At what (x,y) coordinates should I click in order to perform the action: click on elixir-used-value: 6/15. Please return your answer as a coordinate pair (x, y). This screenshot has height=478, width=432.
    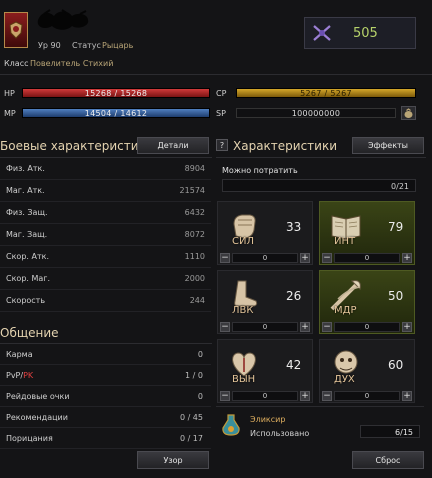
    Looking at the image, I should click on (404, 432).